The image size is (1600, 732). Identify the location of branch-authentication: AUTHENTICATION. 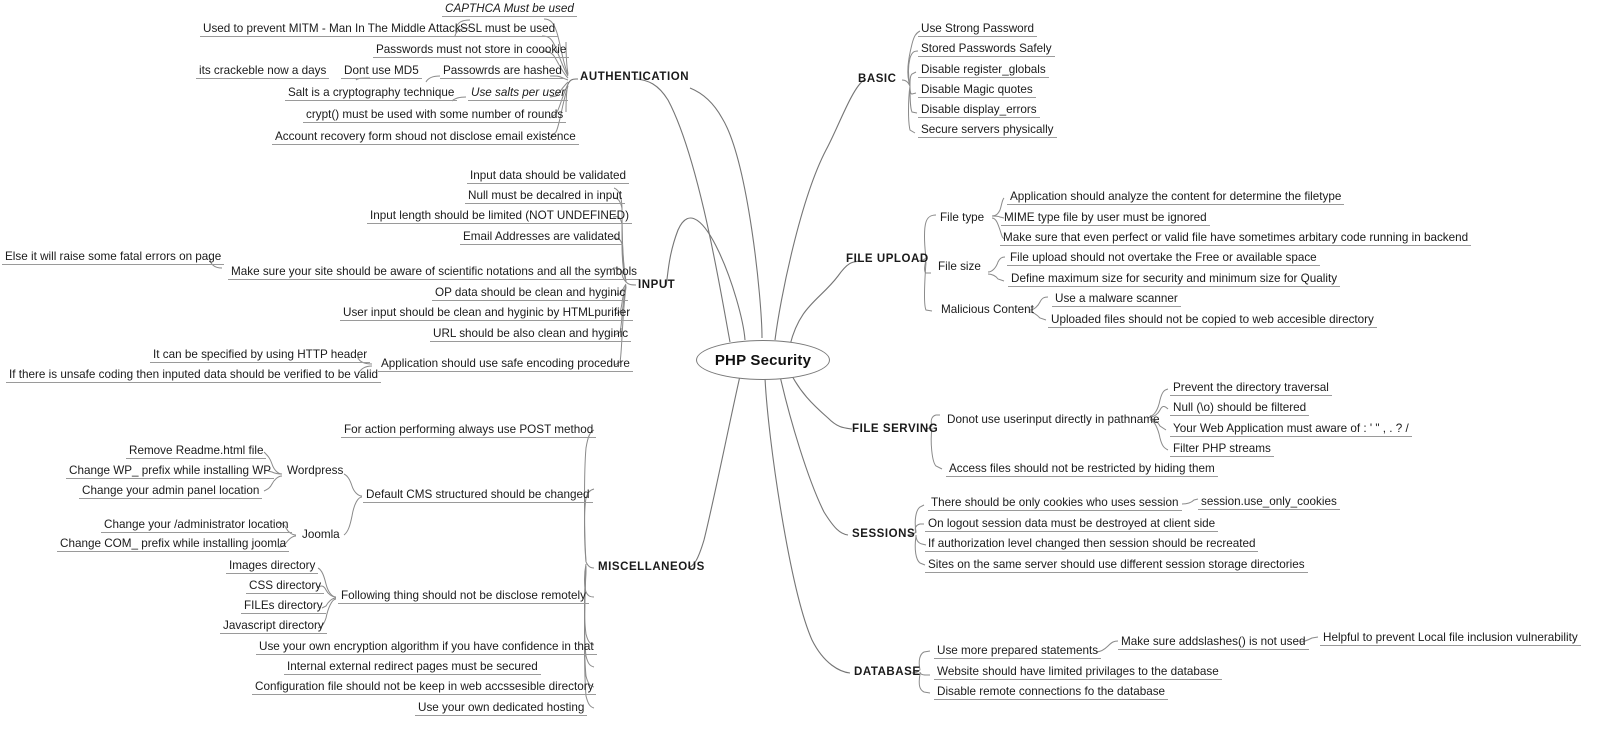
(634, 77).